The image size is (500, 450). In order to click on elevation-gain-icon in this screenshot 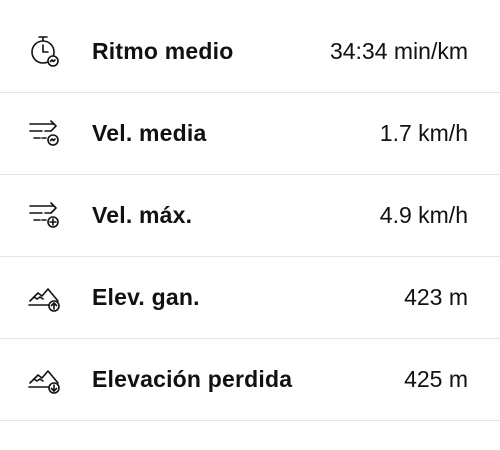, I will do `click(45, 298)`.